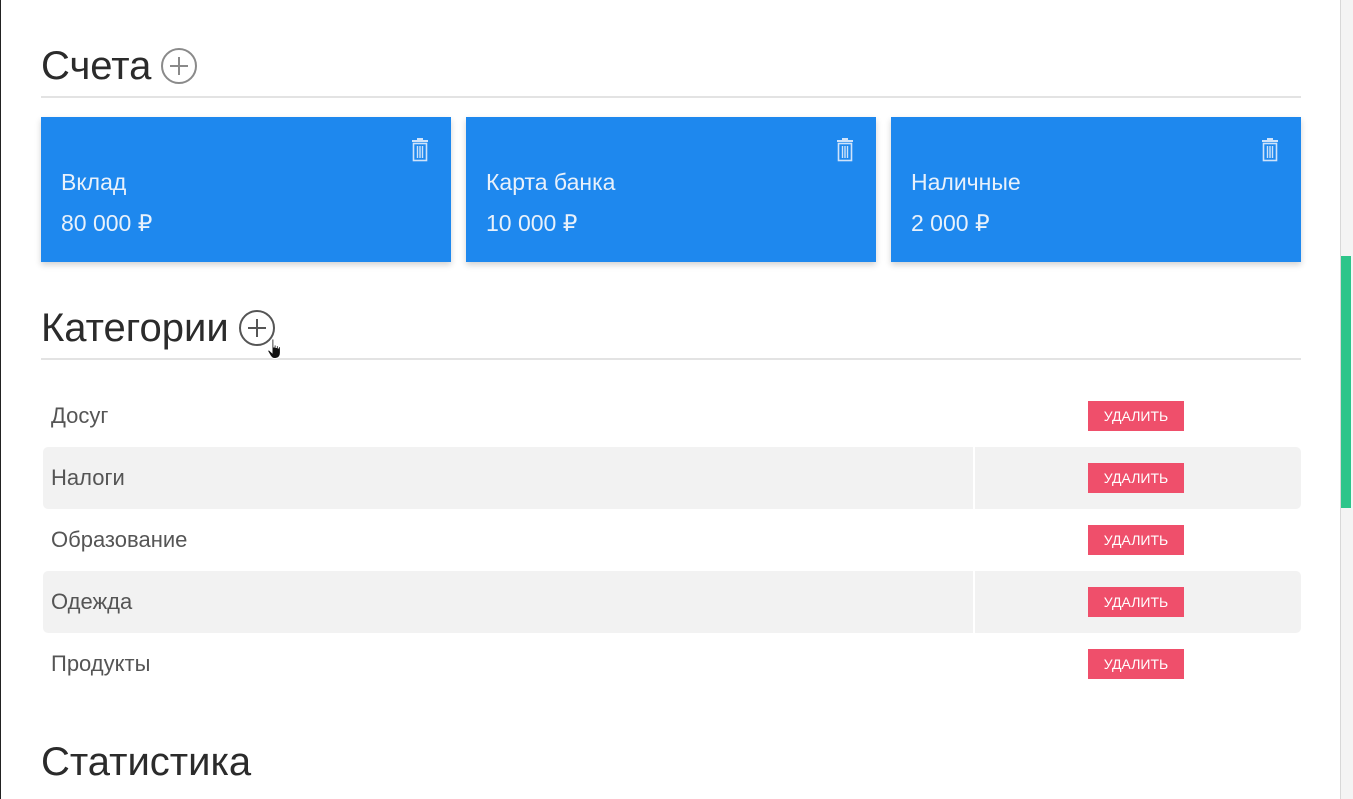 This screenshot has height=799, width=1353. What do you see at coordinates (671, 66) in the screenshot?
I see `accounts-header: Счета` at bounding box center [671, 66].